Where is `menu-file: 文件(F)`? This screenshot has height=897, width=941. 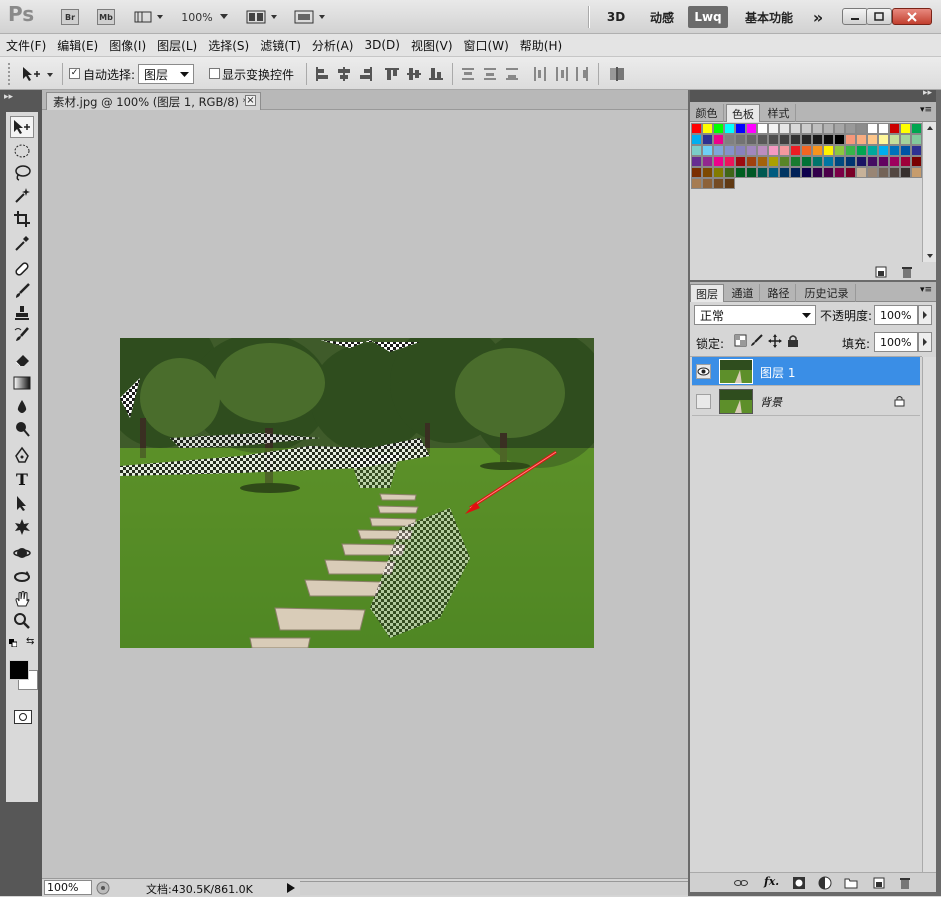
menu-file: 文件(F) is located at coordinates (26, 45).